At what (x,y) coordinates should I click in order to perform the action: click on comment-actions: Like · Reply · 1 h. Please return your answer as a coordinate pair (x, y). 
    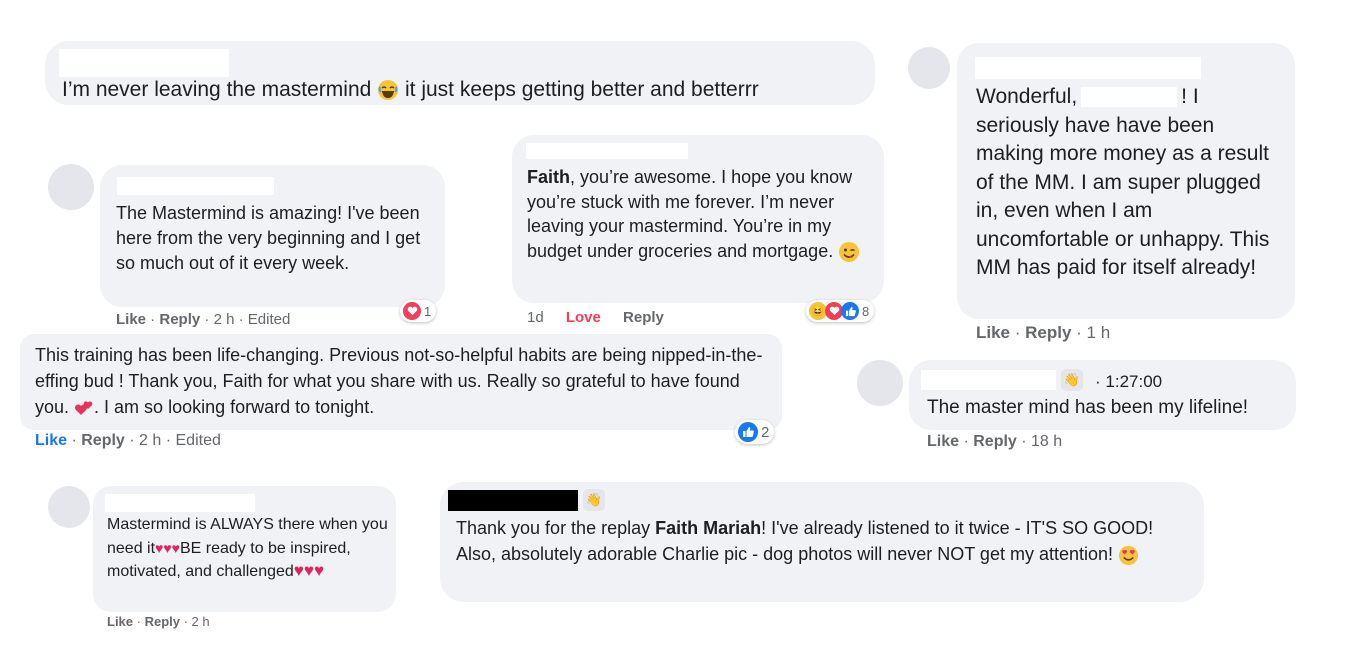
    Looking at the image, I should click on (1043, 332).